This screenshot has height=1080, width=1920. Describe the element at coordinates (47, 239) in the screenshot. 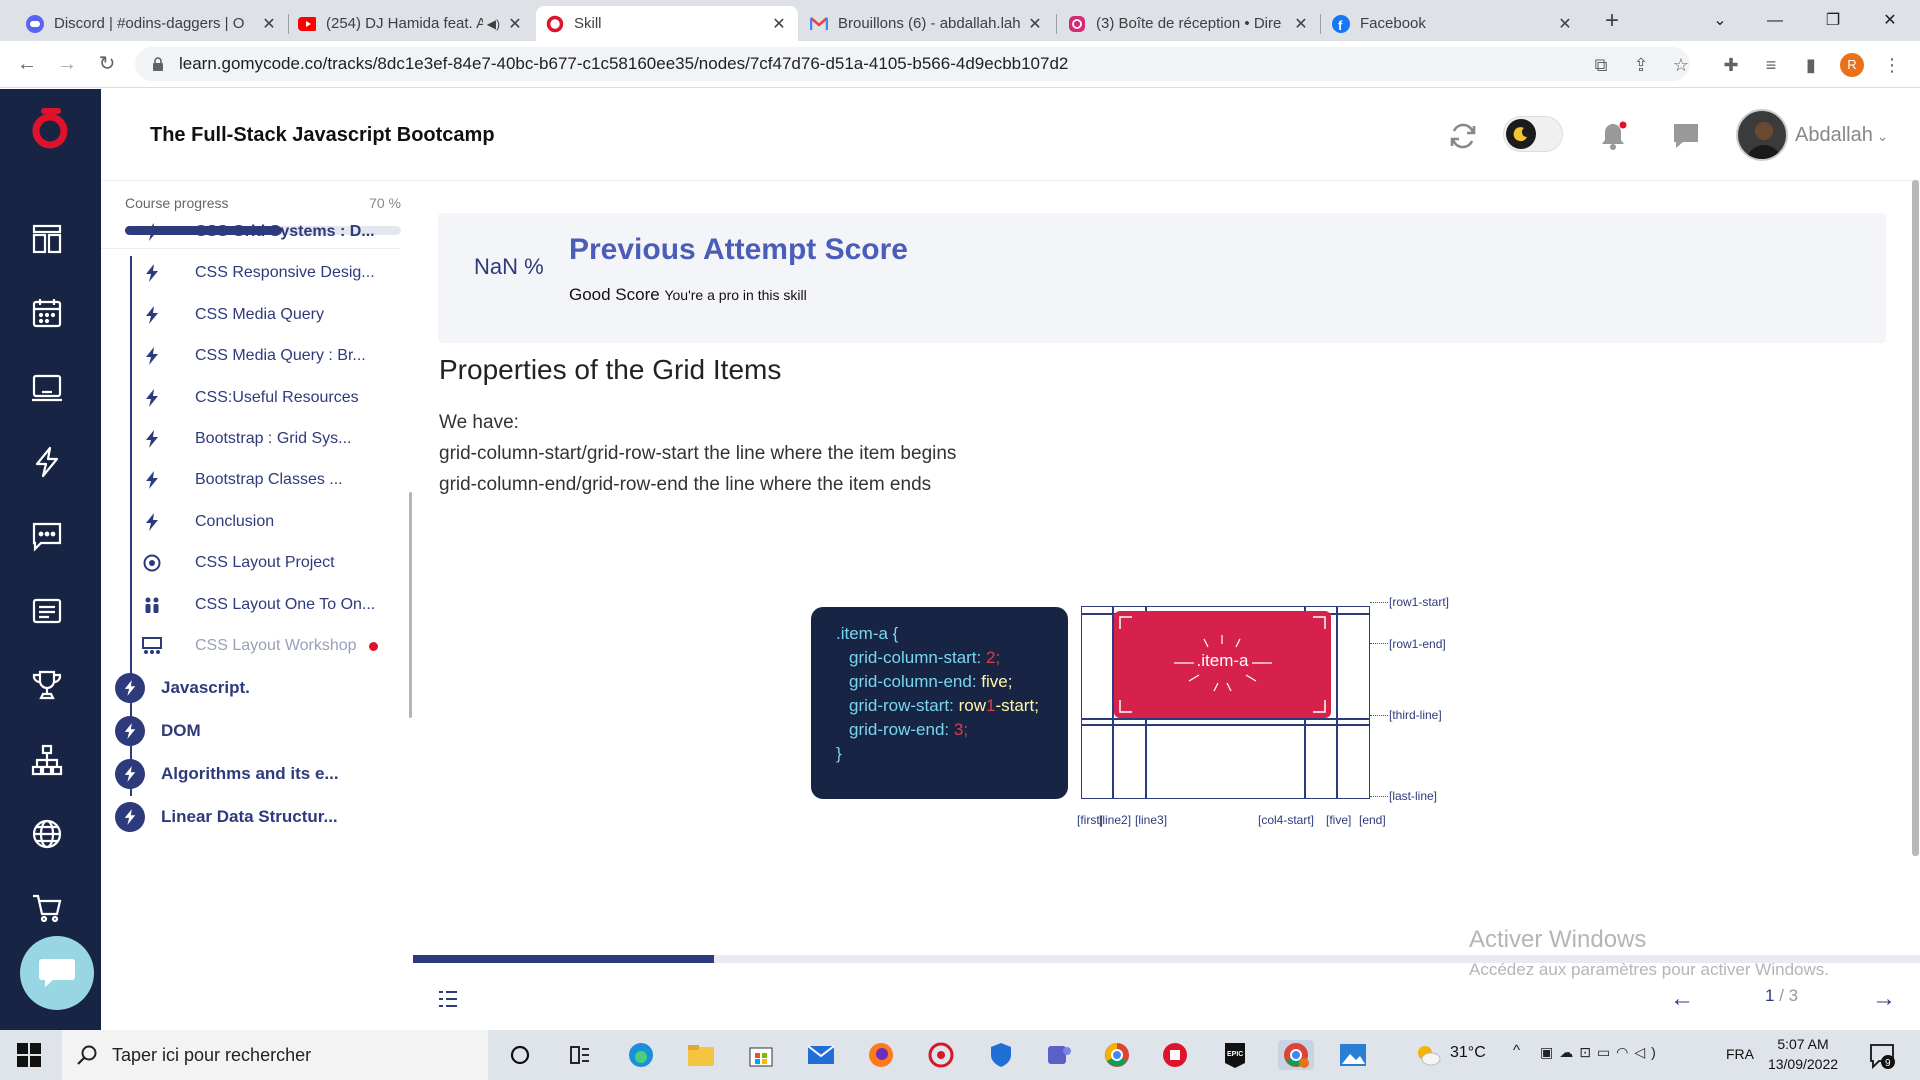

I see `tracks-icon` at that location.